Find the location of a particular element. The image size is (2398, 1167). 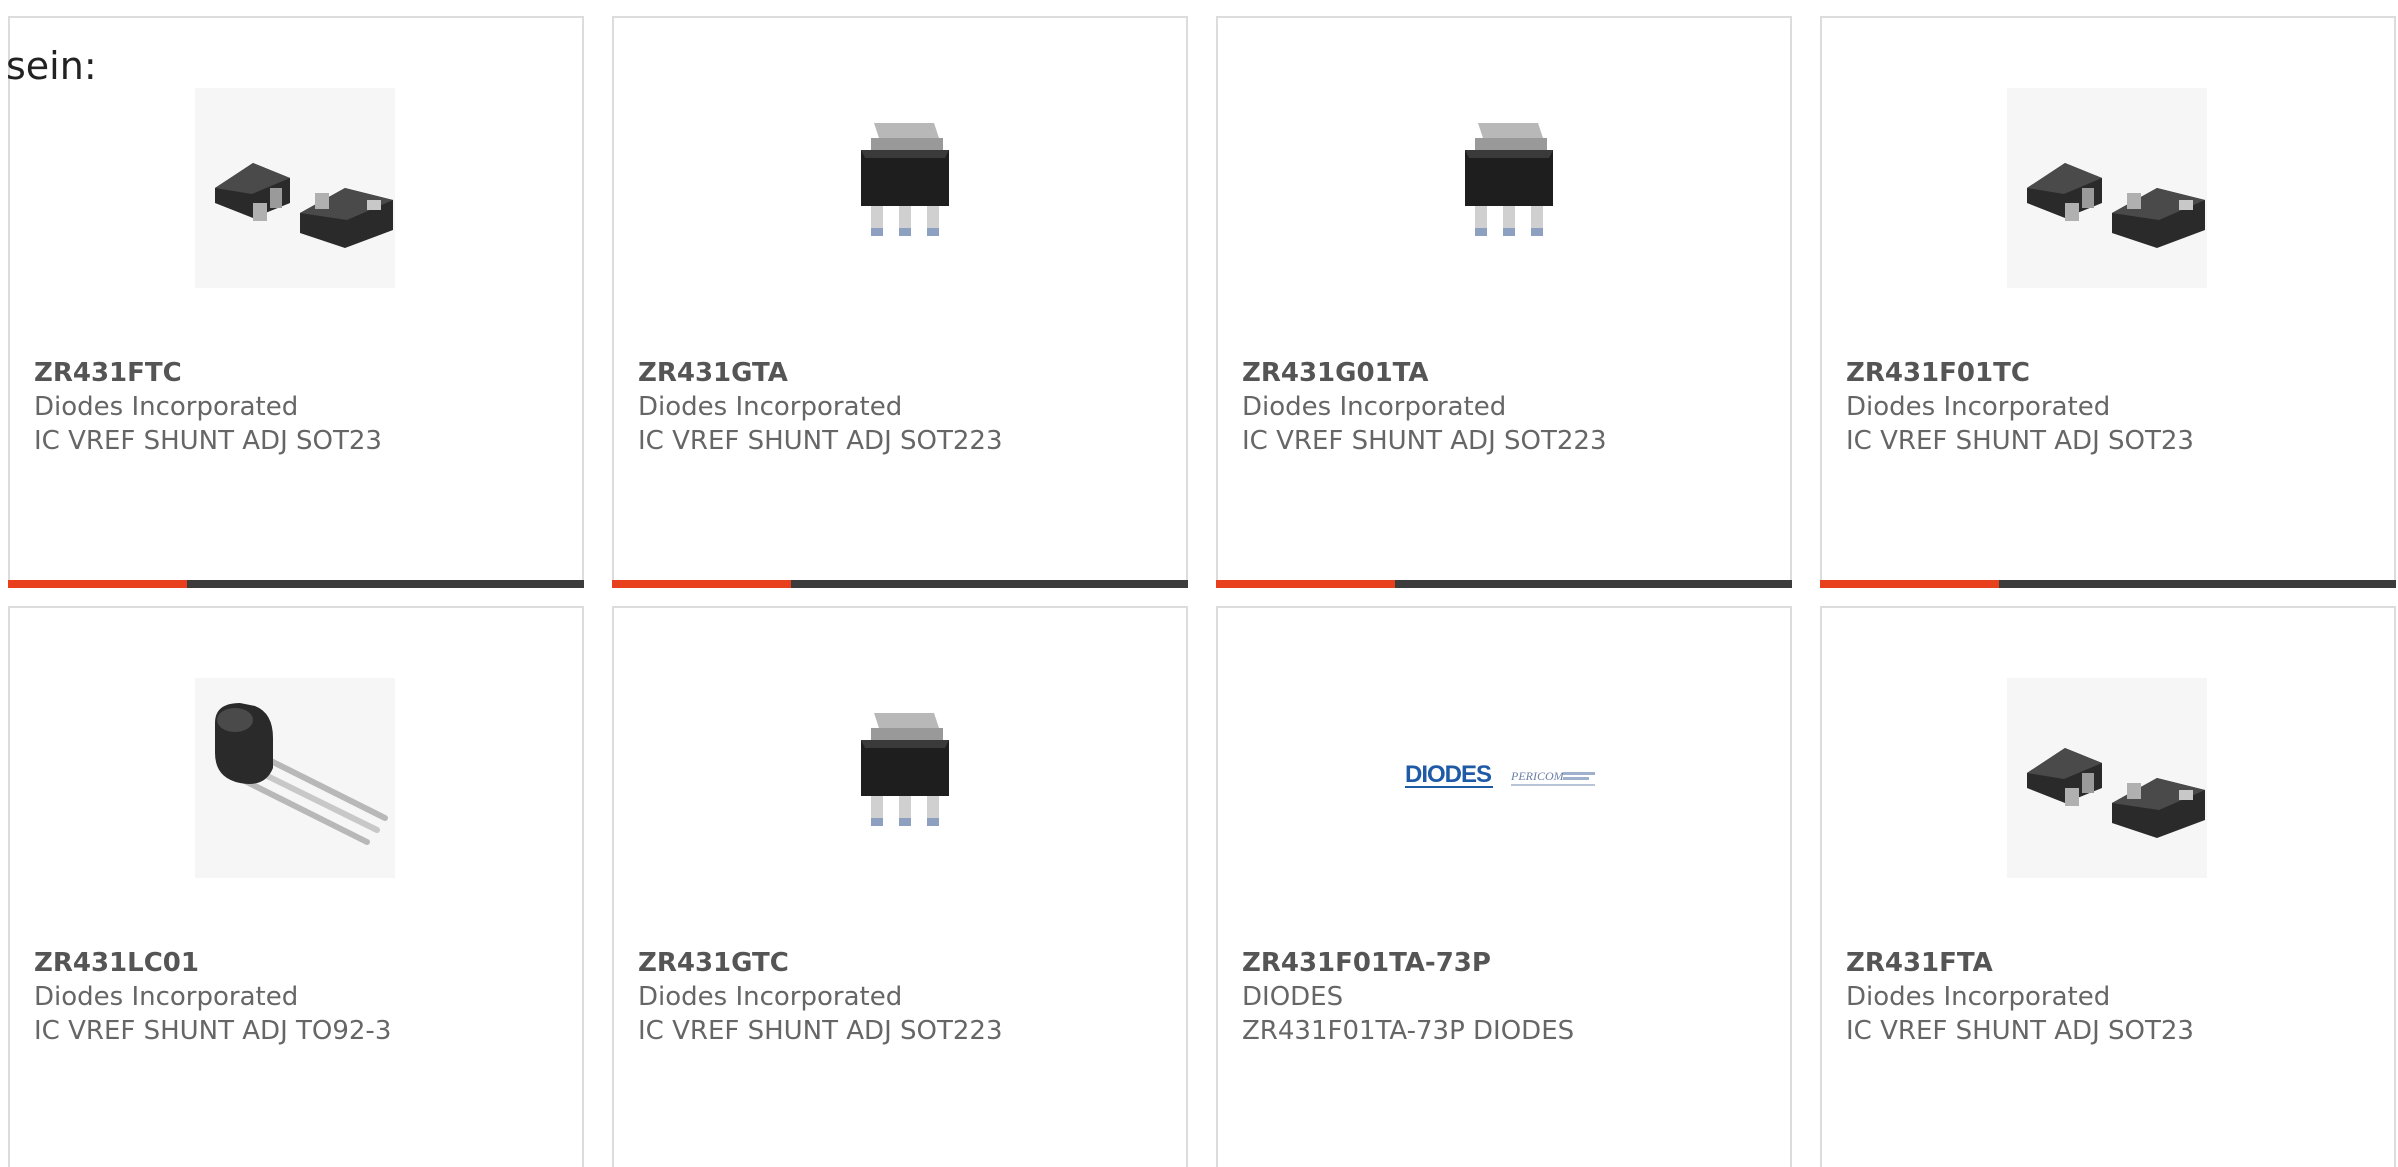

manufacturer-name: DIODES is located at coordinates (1293, 997).